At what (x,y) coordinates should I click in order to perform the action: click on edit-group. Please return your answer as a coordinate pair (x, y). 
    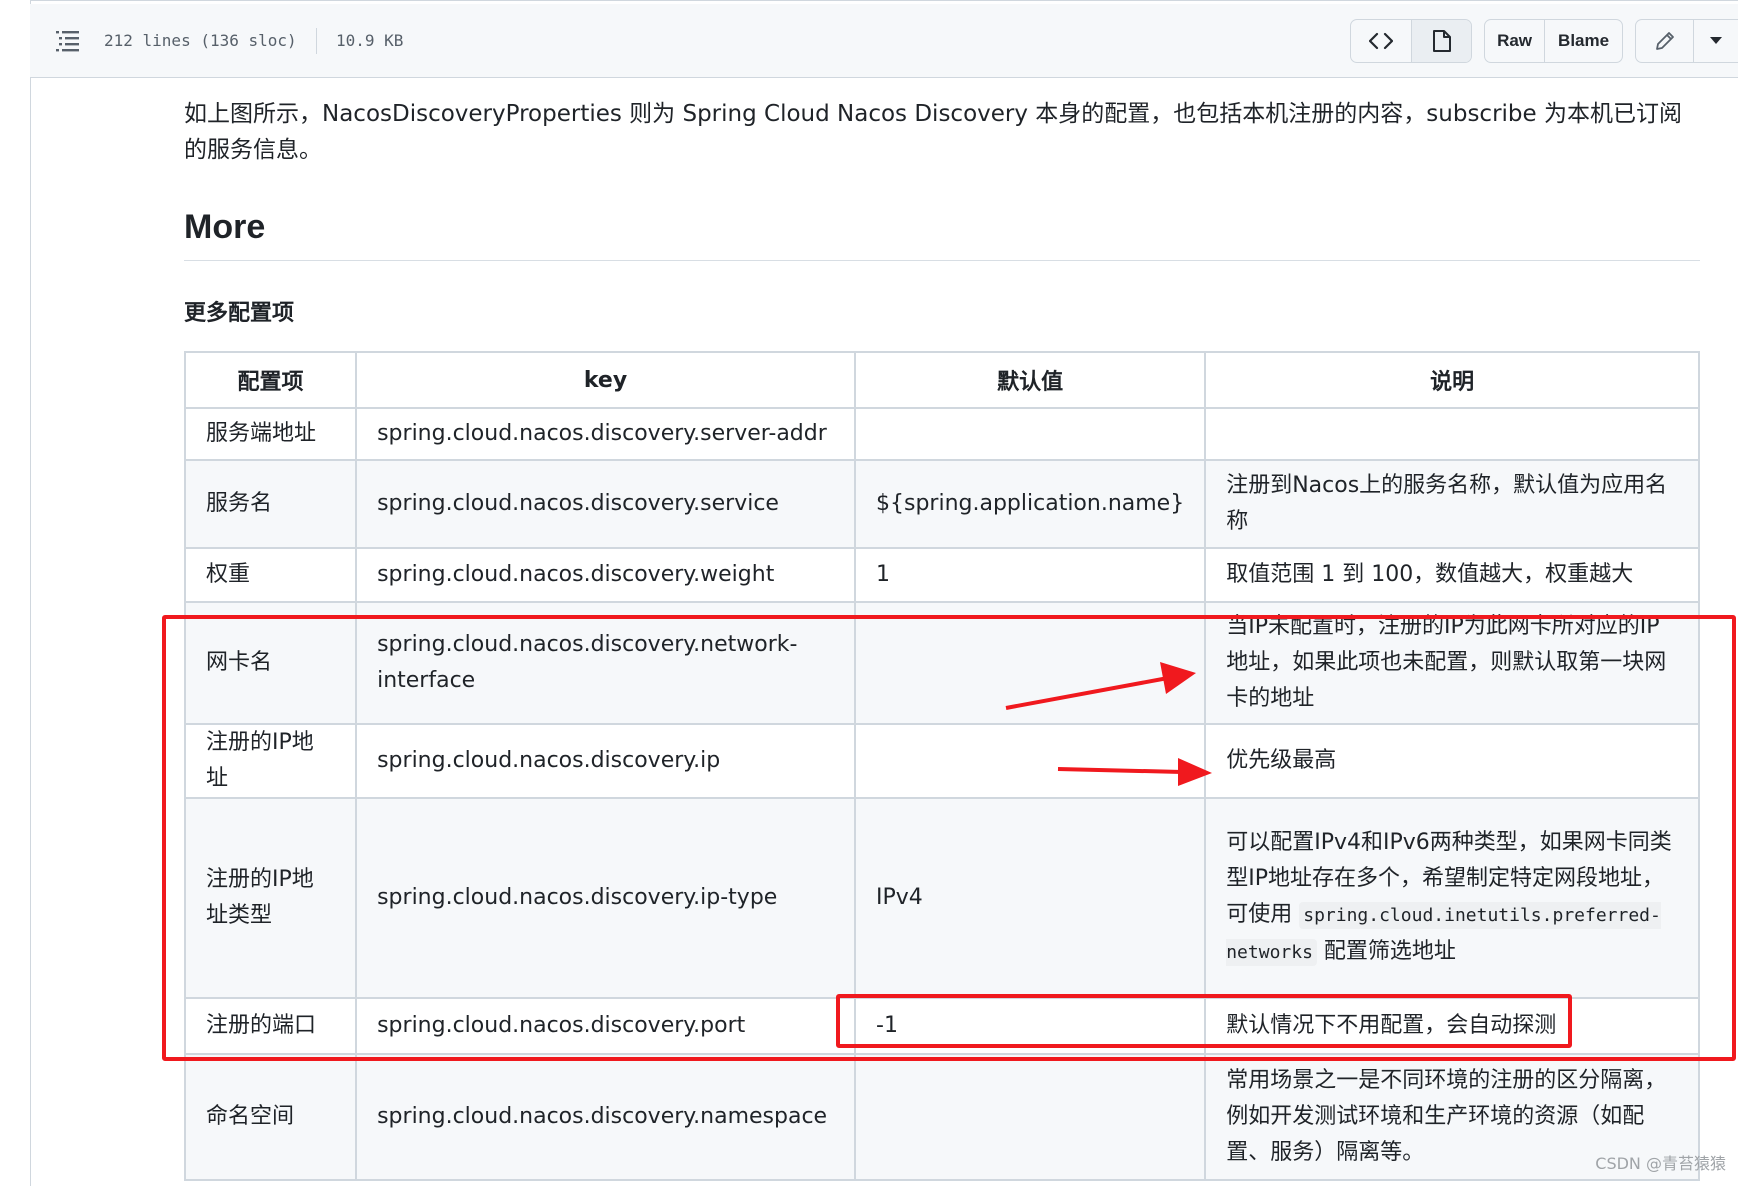
    Looking at the image, I should click on (1686, 41).